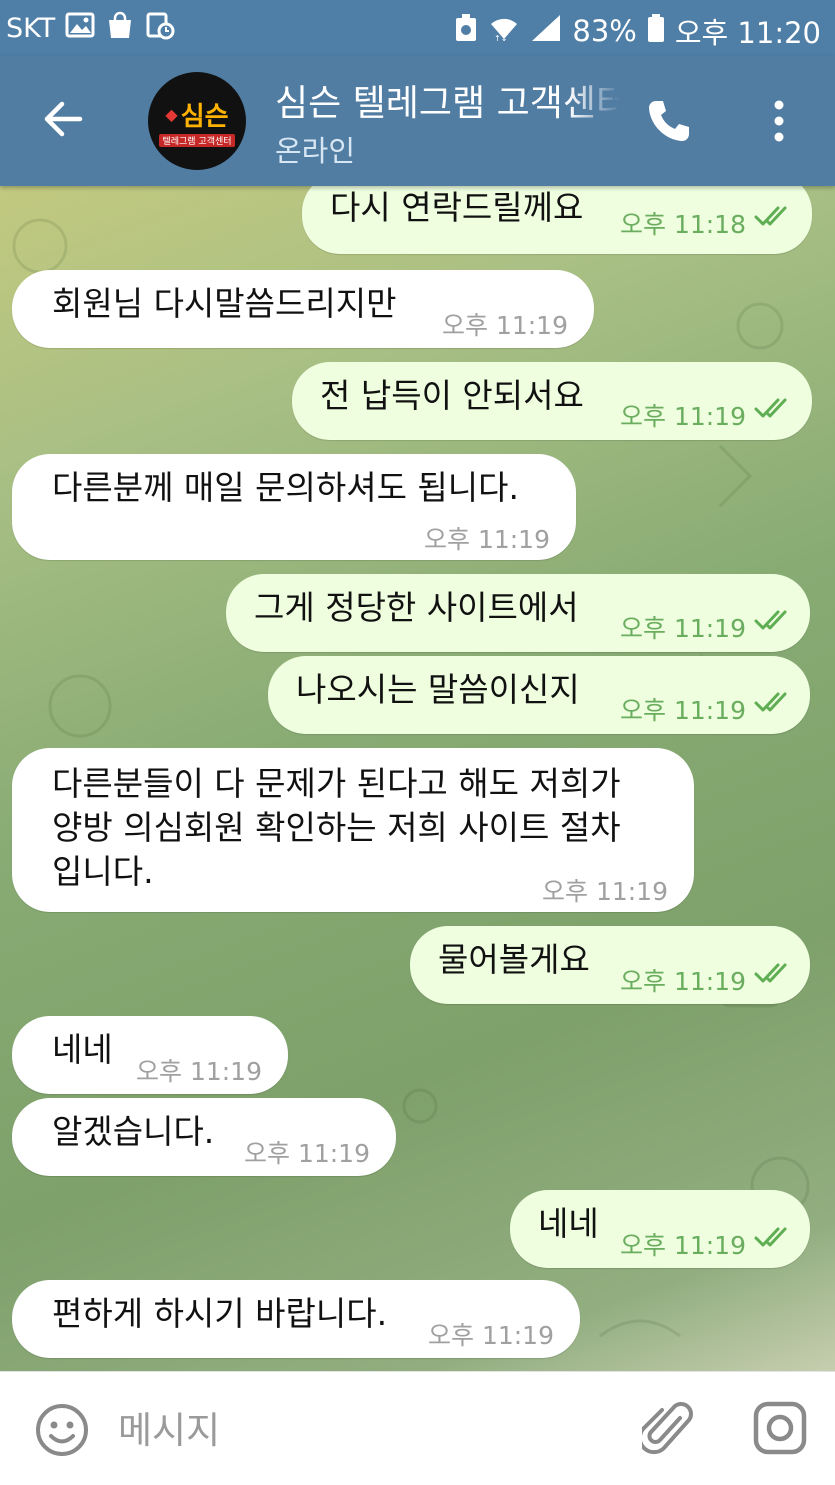  I want to click on message-incoming: 알겠습니다. 오후 11:19, so click(204, 1137).